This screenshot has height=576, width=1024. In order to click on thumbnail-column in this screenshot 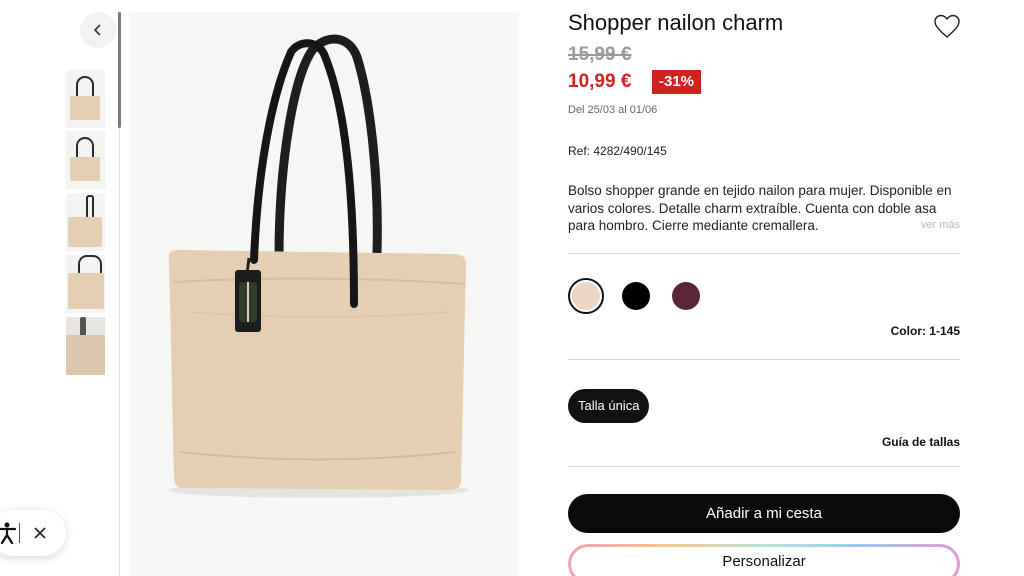, I will do `click(60, 288)`.